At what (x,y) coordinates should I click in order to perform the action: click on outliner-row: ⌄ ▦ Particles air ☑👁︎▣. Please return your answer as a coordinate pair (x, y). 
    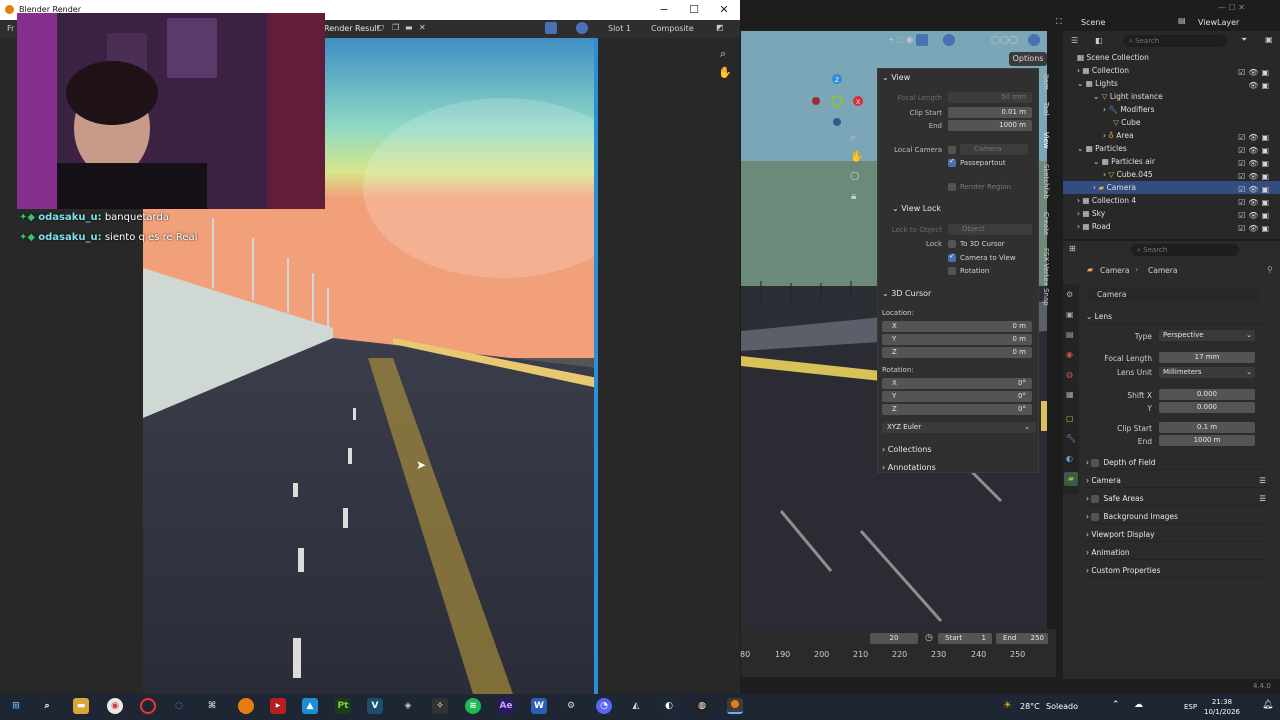
    Looking at the image, I should click on (1171, 161).